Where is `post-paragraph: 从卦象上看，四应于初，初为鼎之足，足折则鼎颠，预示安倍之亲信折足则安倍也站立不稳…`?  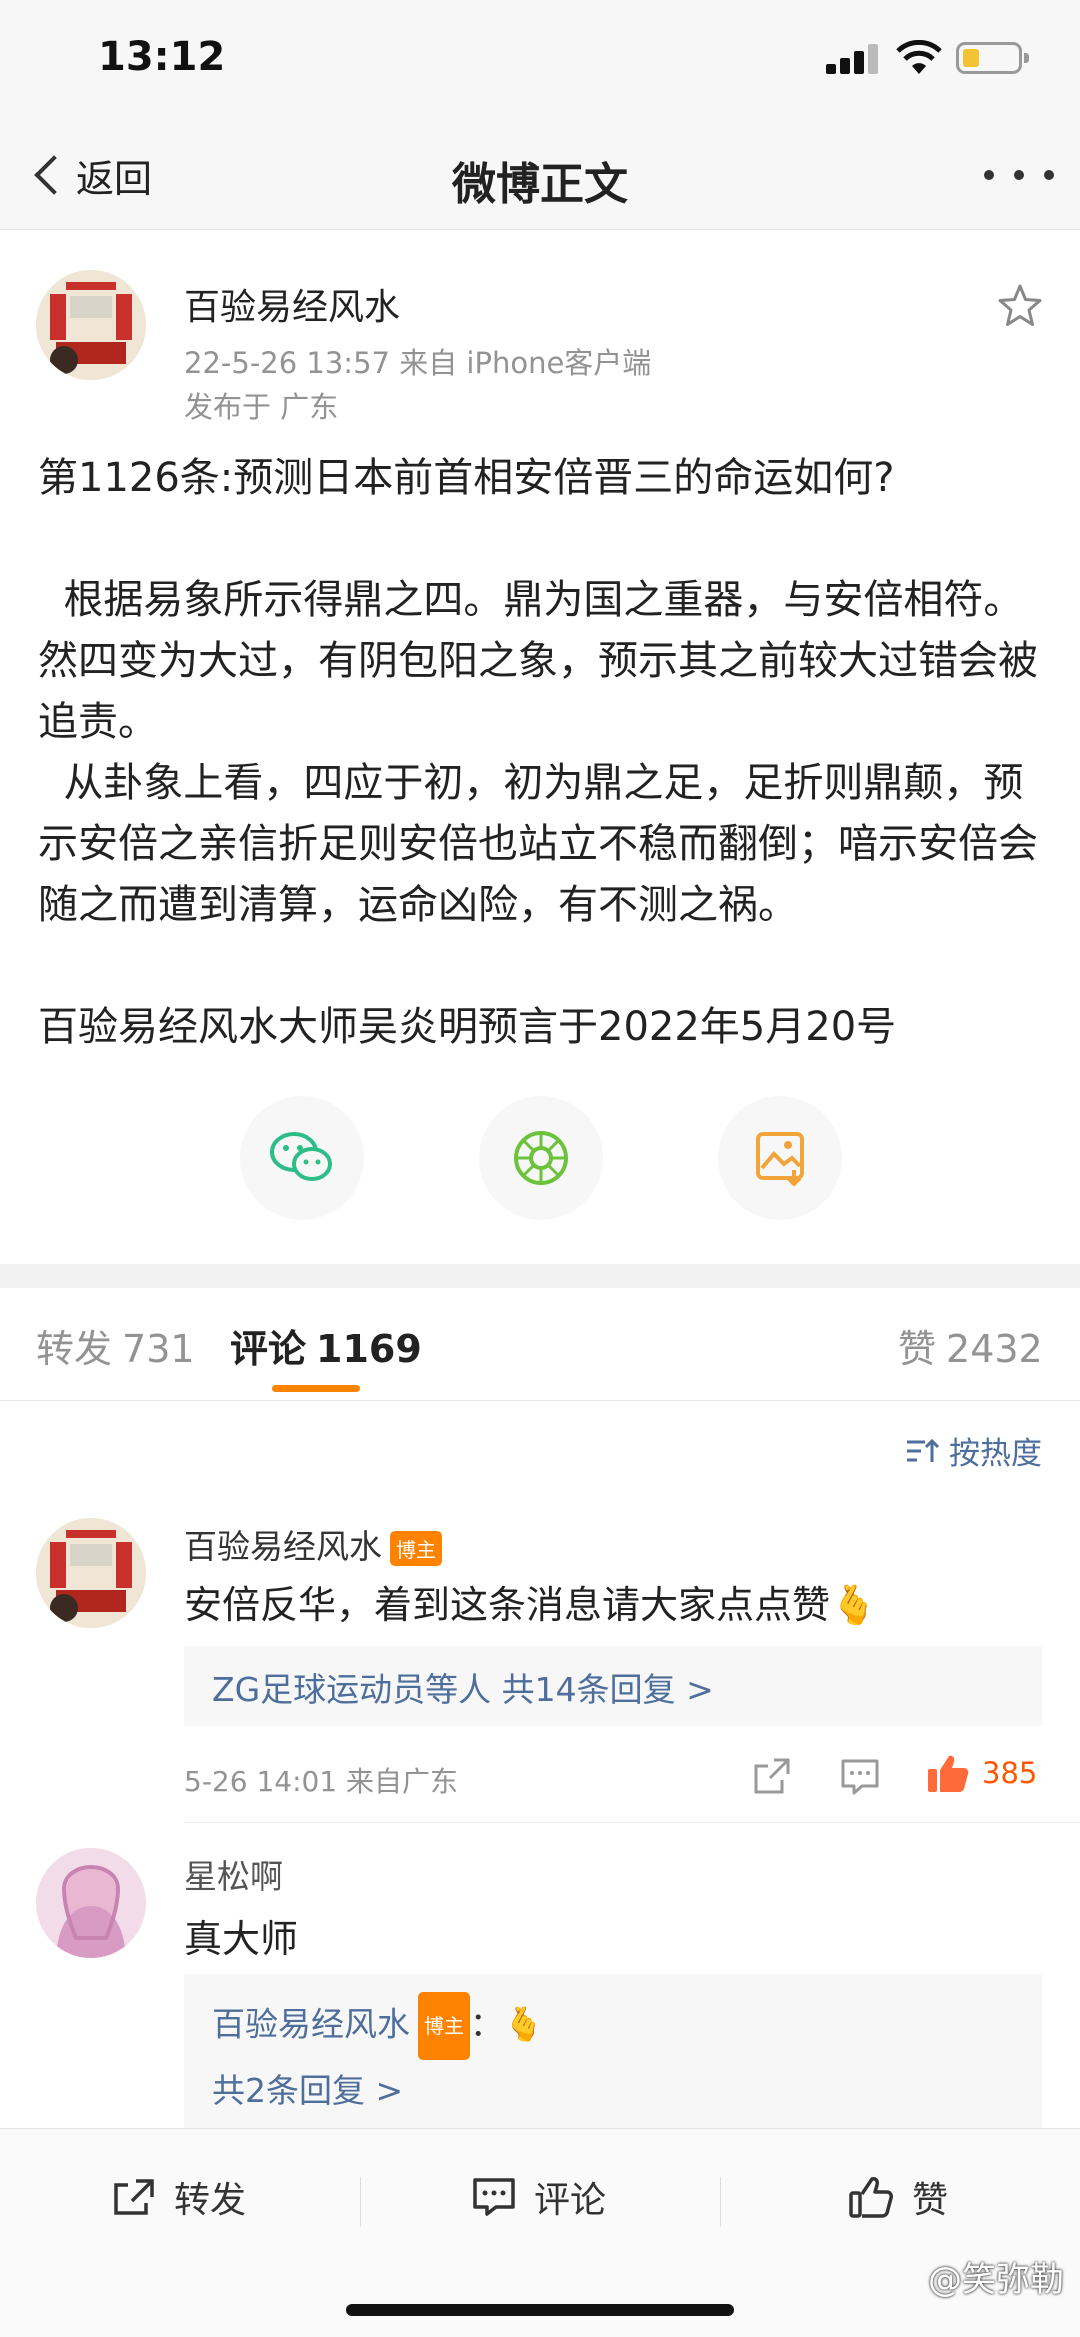
post-paragraph: 从卦象上看，四应于初，初为鼎之足，足折则鼎颠，预示安倍之亲信折足则安倍也站立不稳… is located at coordinates (538, 844).